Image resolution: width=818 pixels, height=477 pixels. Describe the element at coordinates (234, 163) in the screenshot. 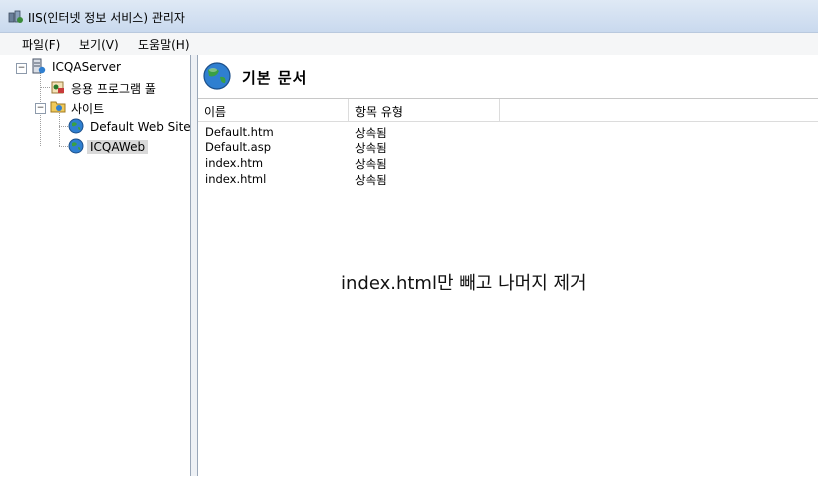

I see `cell-name: index.htm` at that location.